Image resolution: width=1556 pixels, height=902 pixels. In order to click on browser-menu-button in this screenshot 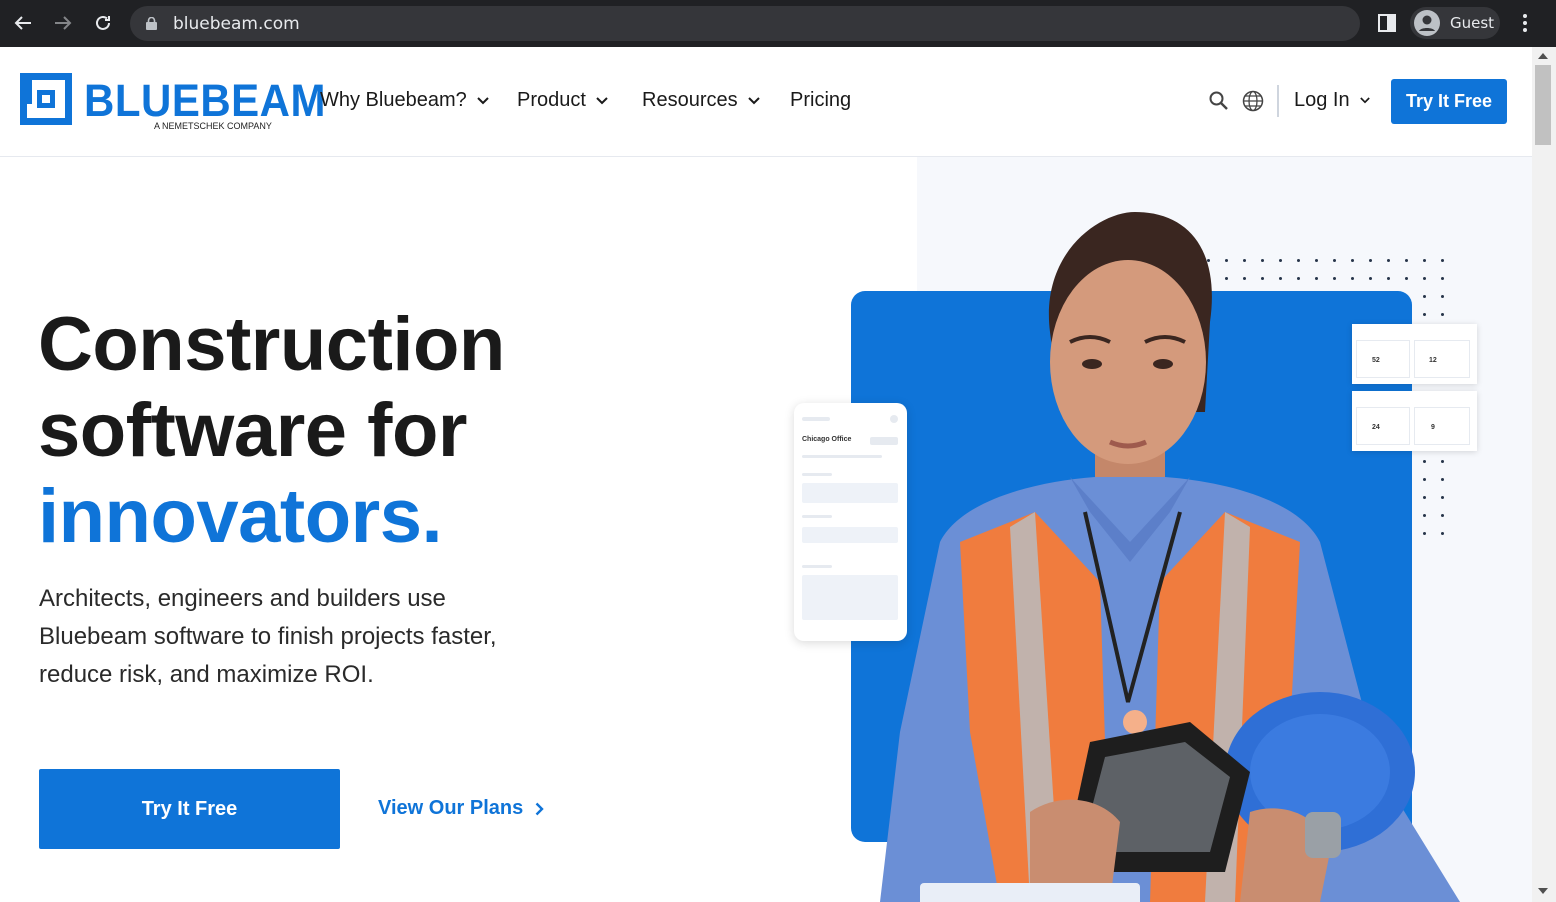, I will do `click(1525, 23)`.